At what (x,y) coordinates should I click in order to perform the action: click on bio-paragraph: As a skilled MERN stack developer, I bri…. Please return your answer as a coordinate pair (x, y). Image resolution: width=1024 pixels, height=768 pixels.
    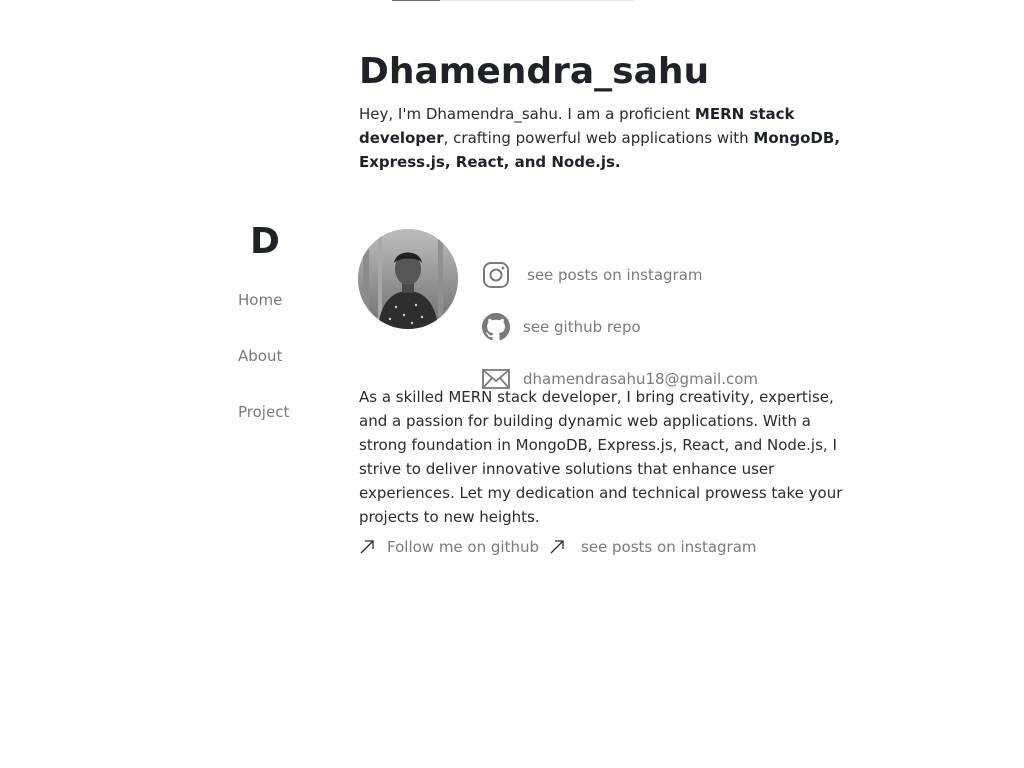
    Looking at the image, I should click on (601, 457).